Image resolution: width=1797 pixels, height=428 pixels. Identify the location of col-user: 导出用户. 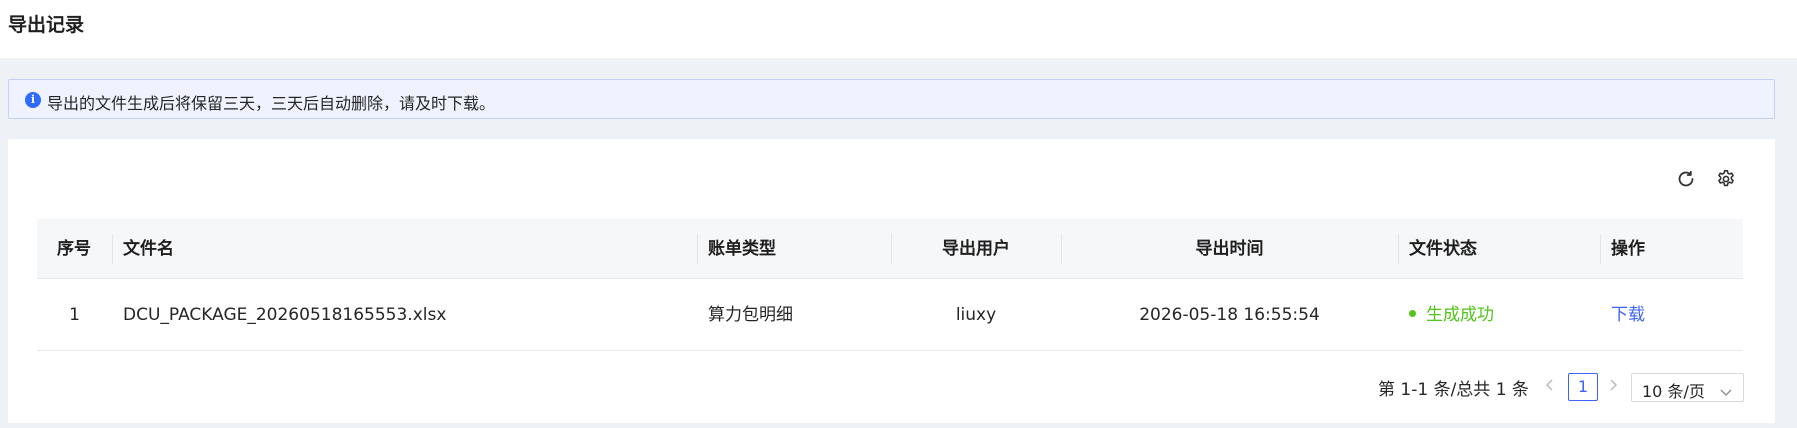
(976, 249).